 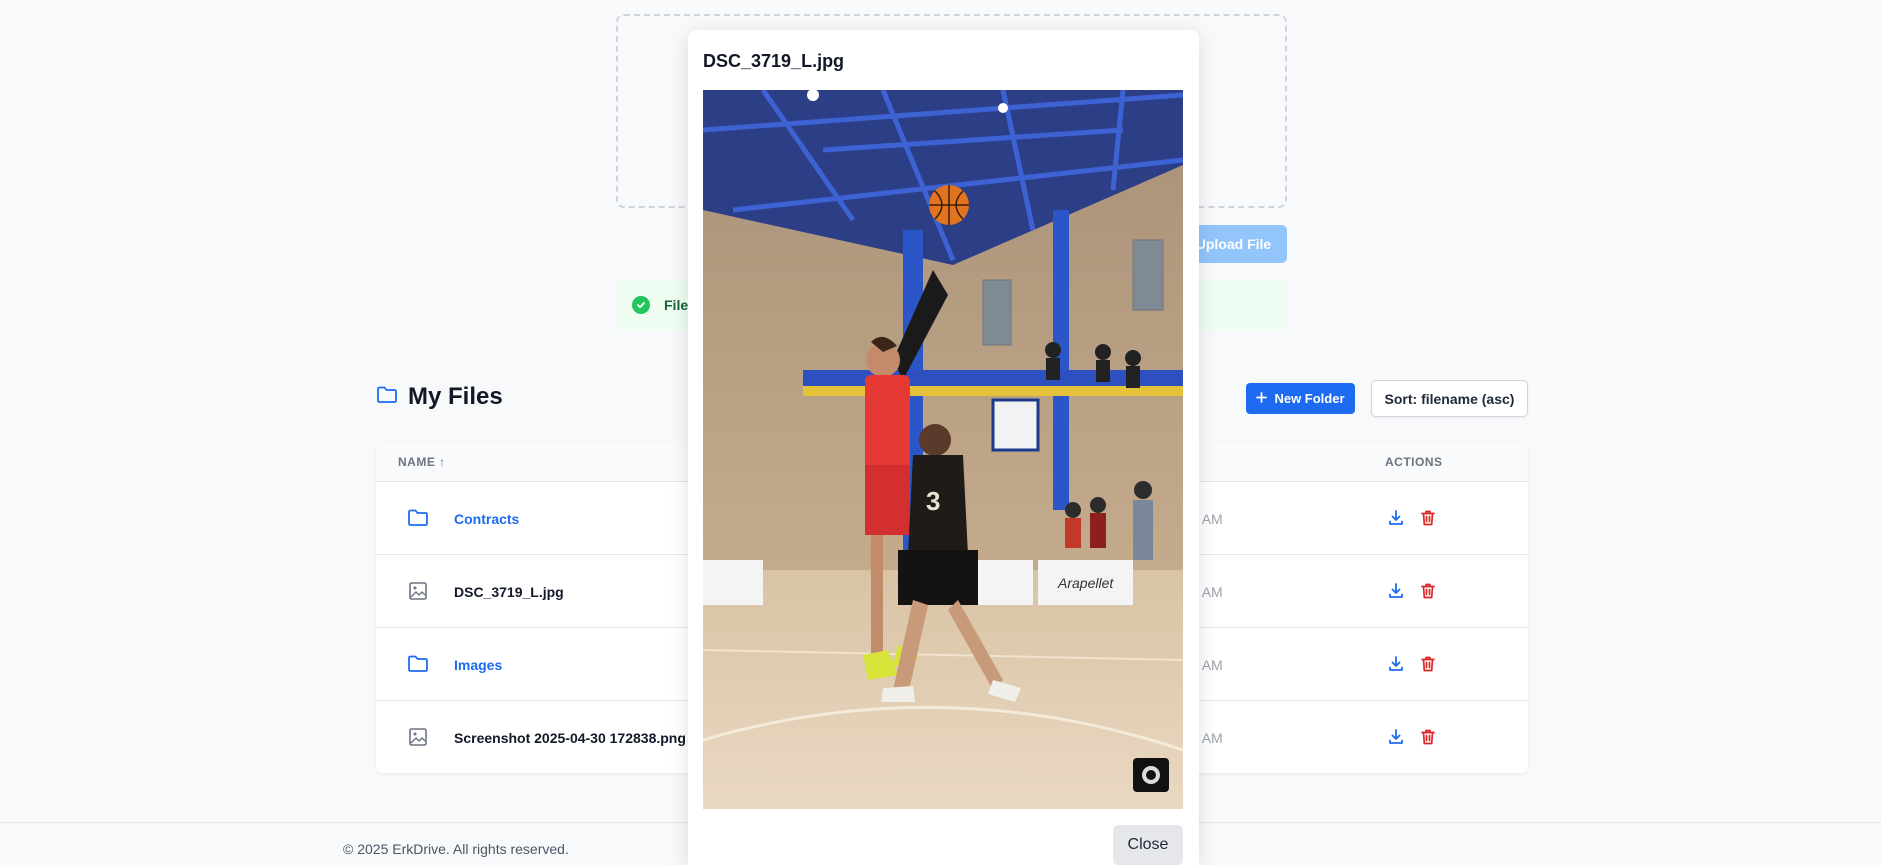 I want to click on modal-title: DSC_3719_L.jpg, so click(x=774, y=61).